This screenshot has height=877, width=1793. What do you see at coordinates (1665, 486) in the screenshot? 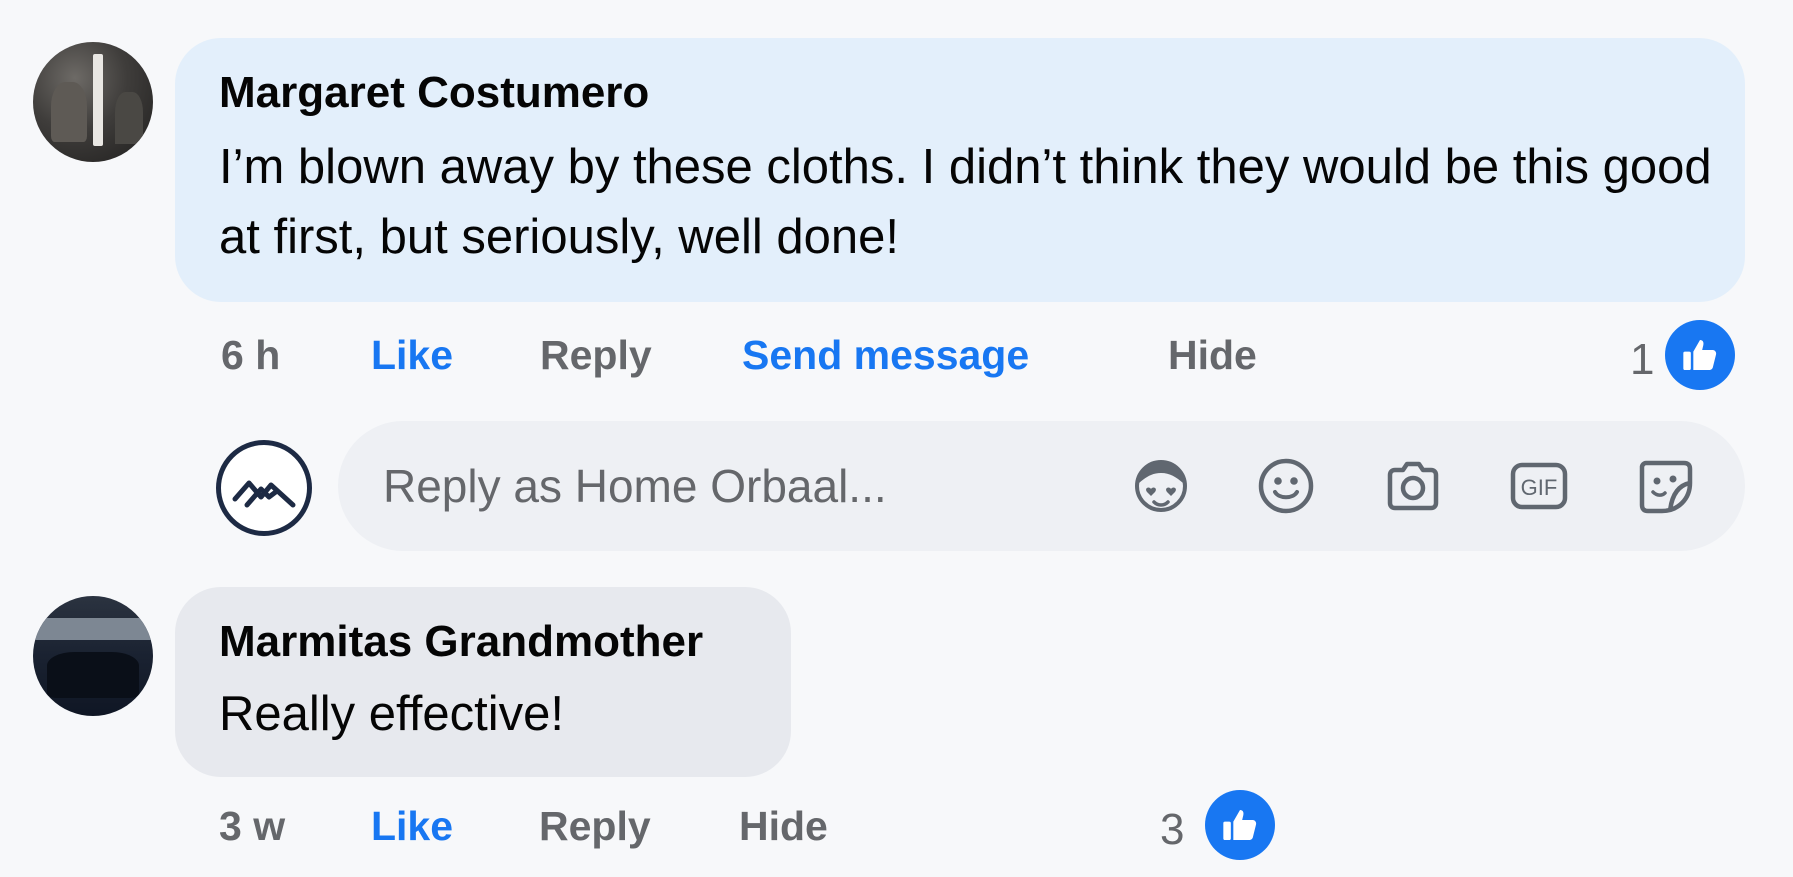
I see `sticker-icon` at bounding box center [1665, 486].